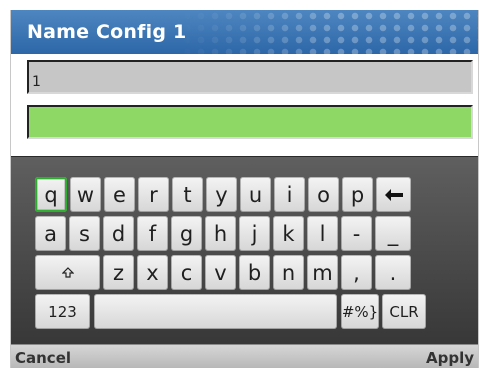 The width and height of the screenshot is (483, 368). Describe the element at coordinates (62, 311) in the screenshot. I see `numbers-key: 123` at that location.